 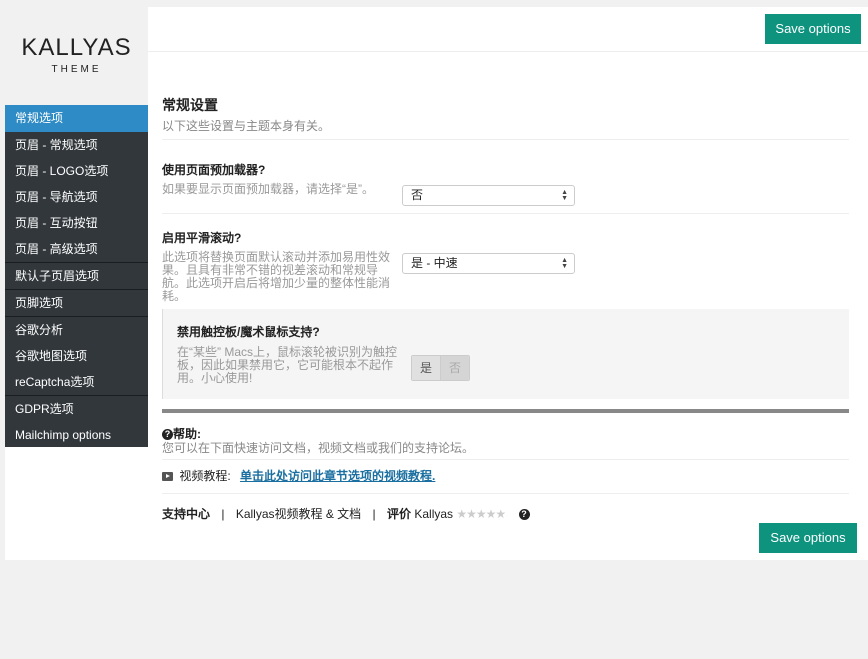 I want to click on section-description: 以下这些设置与主题本身有关。, so click(x=246, y=126).